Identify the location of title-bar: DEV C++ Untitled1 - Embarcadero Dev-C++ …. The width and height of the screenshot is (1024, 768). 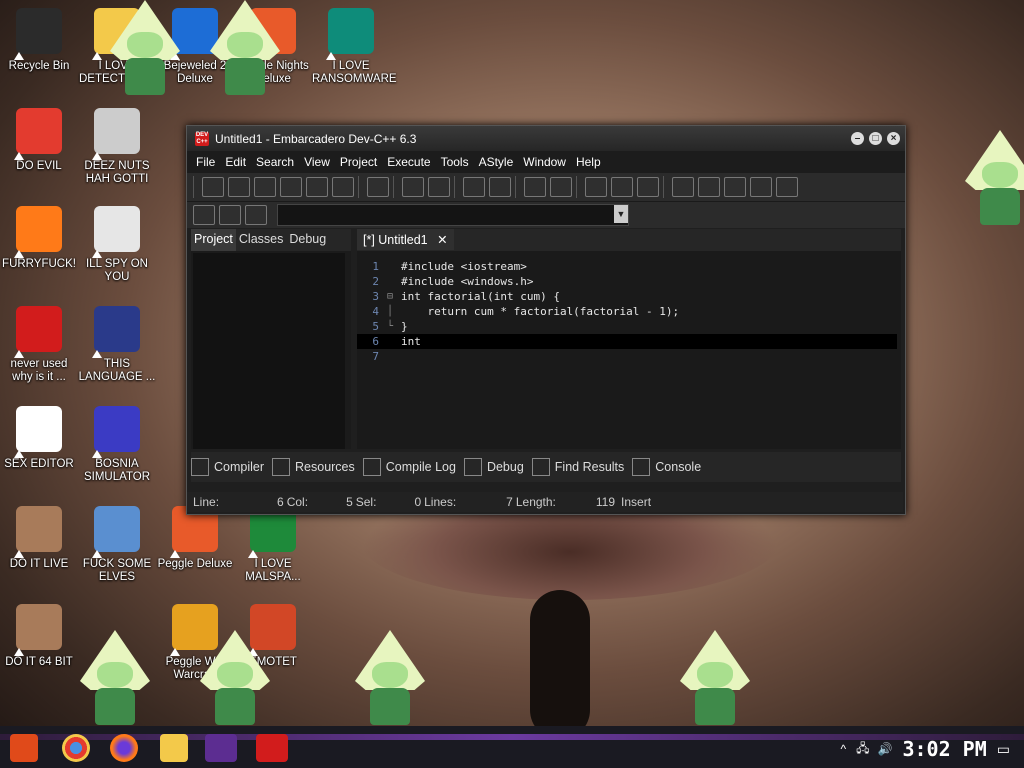
(546, 138).